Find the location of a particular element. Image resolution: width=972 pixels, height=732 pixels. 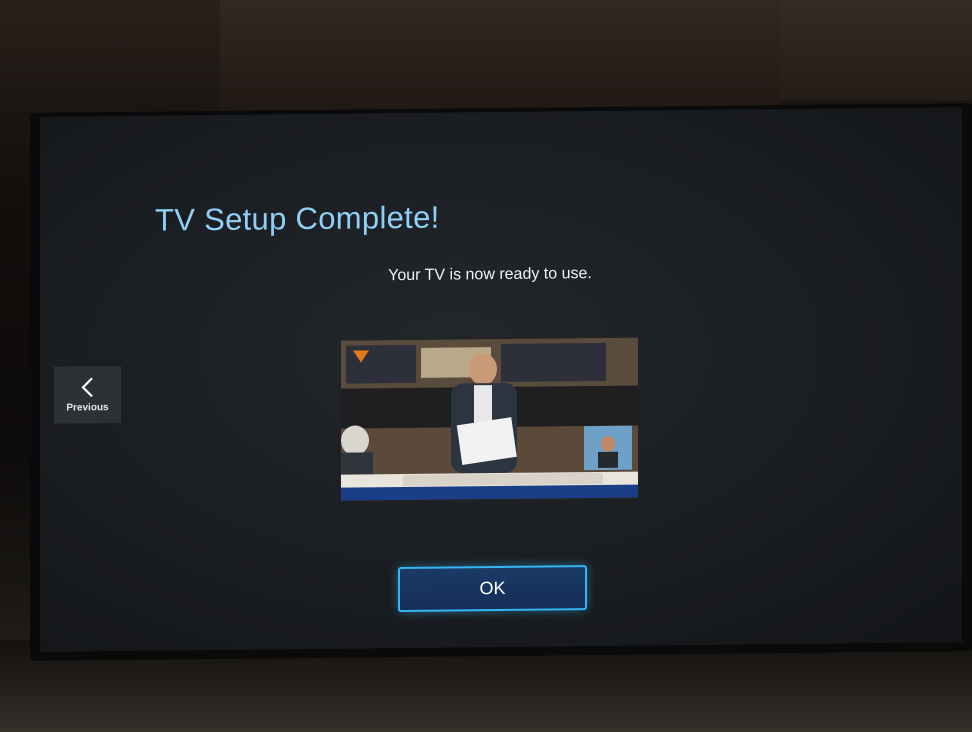

previous-button: Previous is located at coordinates (87, 394).